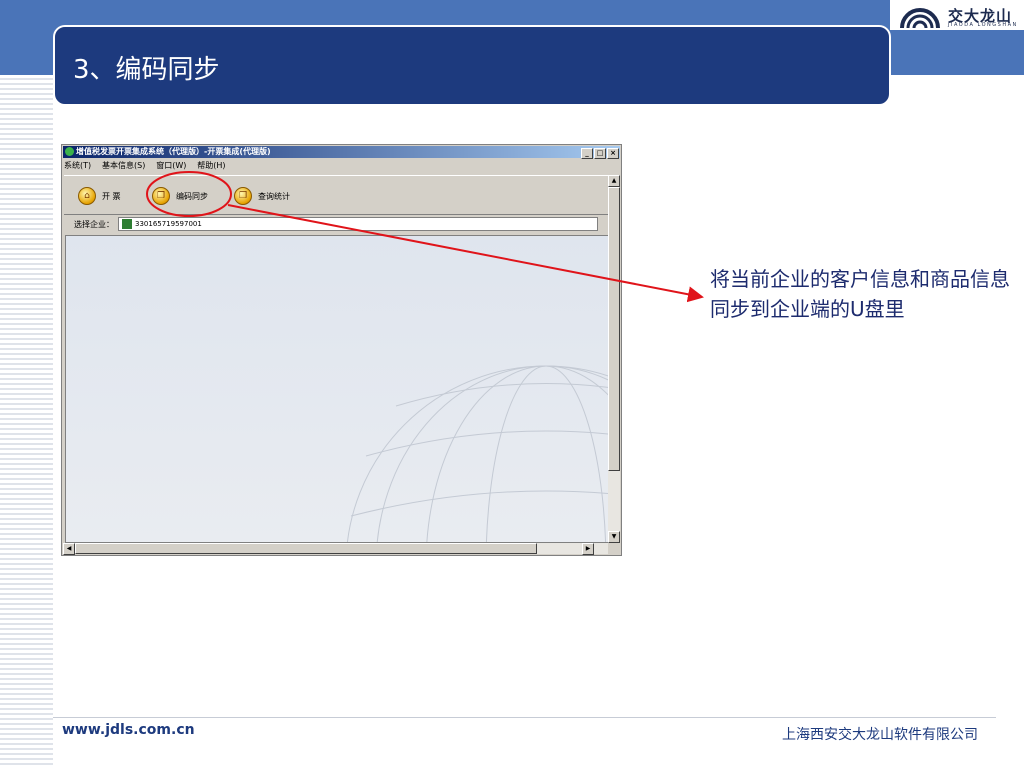 This screenshot has height=768, width=1024. Describe the element at coordinates (94, 224) in the screenshot. I see `select-company-label: 选择企业：` at that location.